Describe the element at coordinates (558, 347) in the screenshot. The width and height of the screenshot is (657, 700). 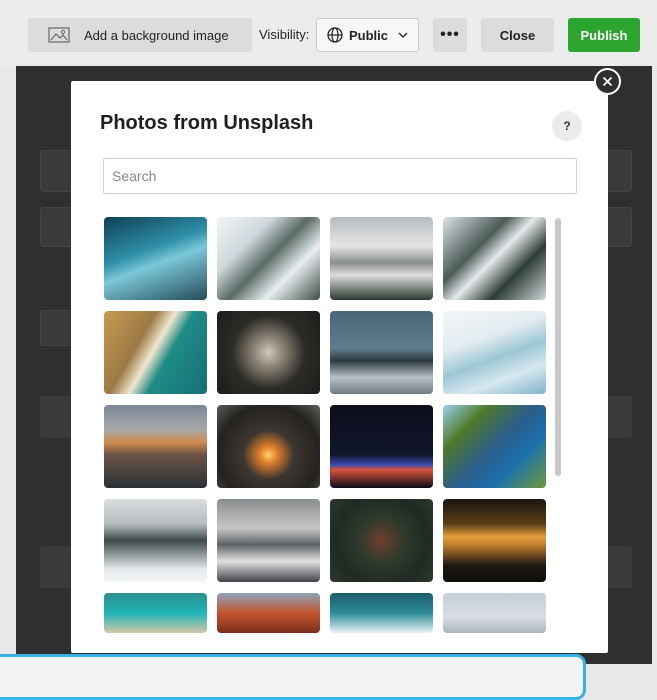
I see `scrollbar-thumb` at that location.